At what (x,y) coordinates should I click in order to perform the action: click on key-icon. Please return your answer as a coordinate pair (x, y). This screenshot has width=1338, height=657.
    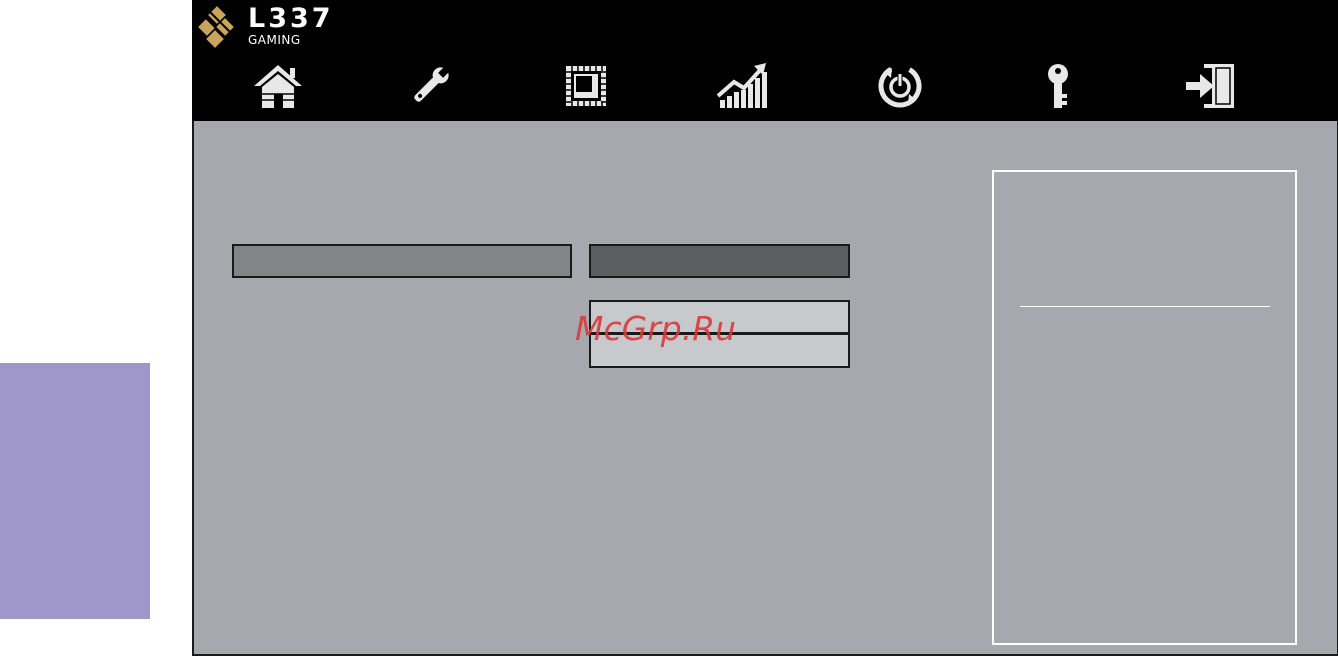
    Looking at the image, I should click on (1058, 86).